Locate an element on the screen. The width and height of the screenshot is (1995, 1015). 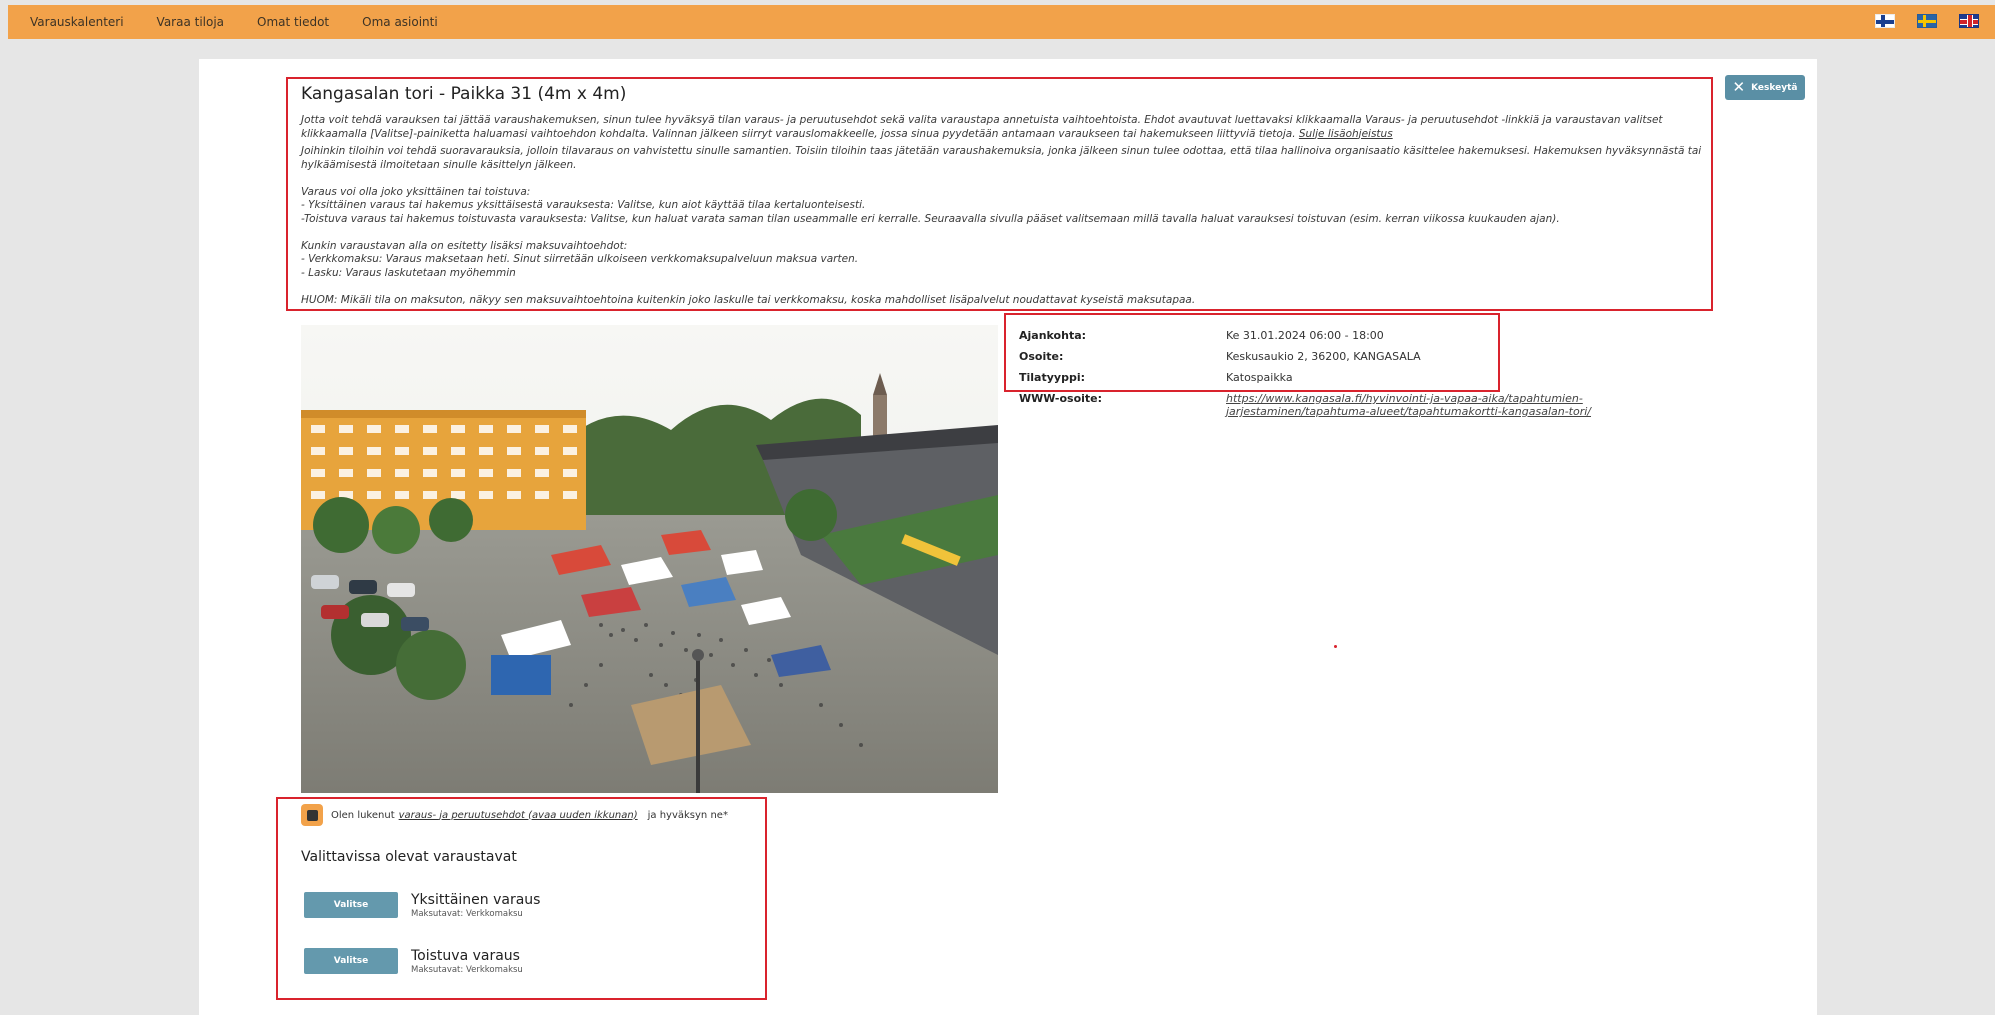
en-flag-icon is located at coordinates (1969, 21).